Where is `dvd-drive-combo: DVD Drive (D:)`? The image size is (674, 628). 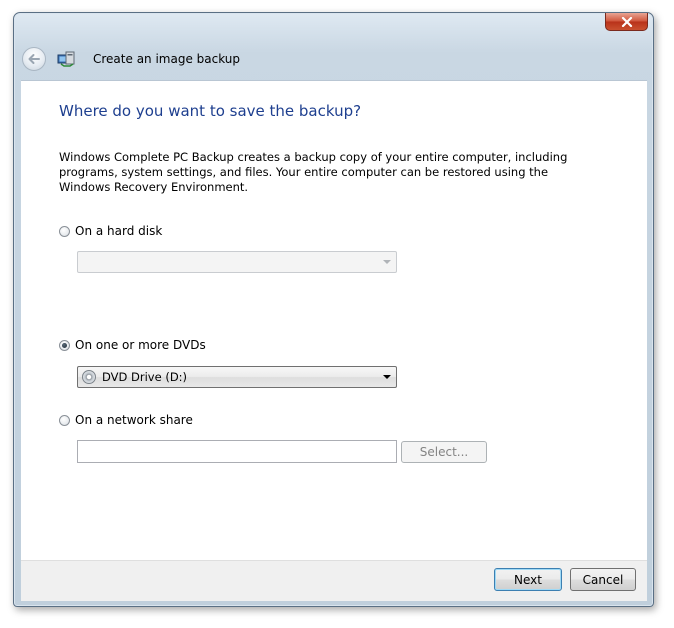 dvd-drive-combo: DVD Drive (D:) is located at coordinates (237, 377).